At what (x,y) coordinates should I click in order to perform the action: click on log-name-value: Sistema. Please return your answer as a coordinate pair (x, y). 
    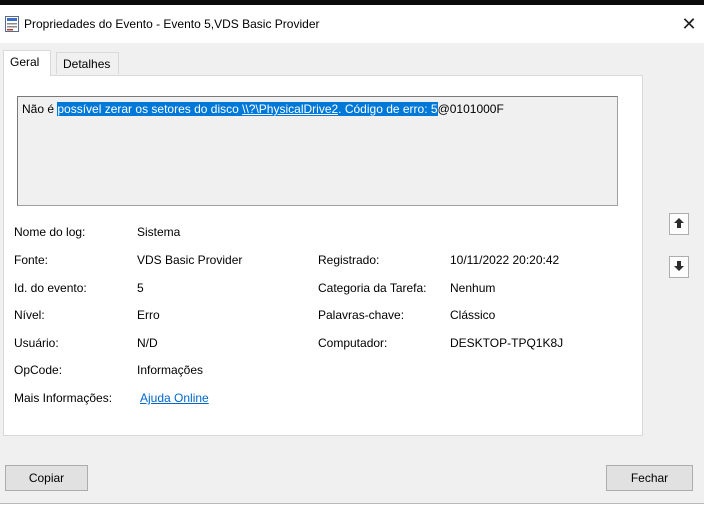
    Looking at the image, I should click on (159, 232).